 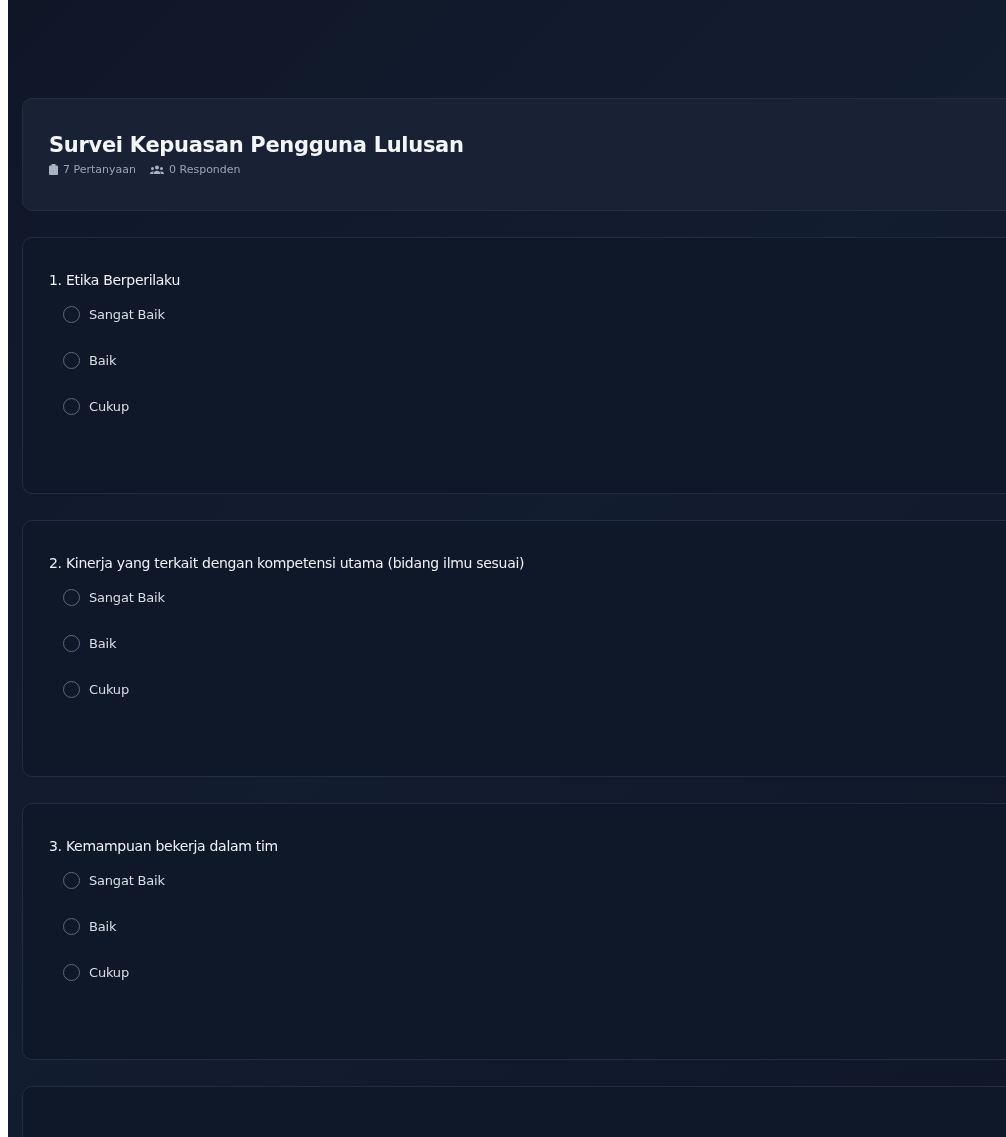 What do you see at coordinates (157, 169) in the screenshot?
I see `users-icon` at bounding box center [157, 169].